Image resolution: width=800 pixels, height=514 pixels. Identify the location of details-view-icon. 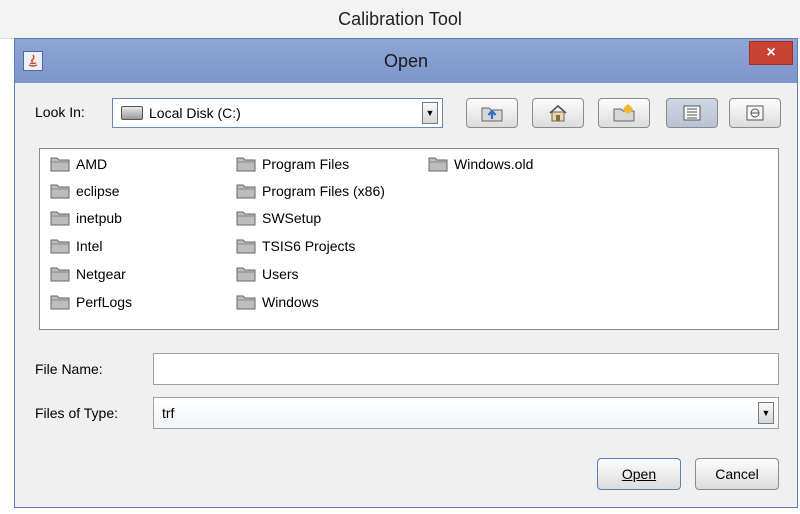
(755, 113).